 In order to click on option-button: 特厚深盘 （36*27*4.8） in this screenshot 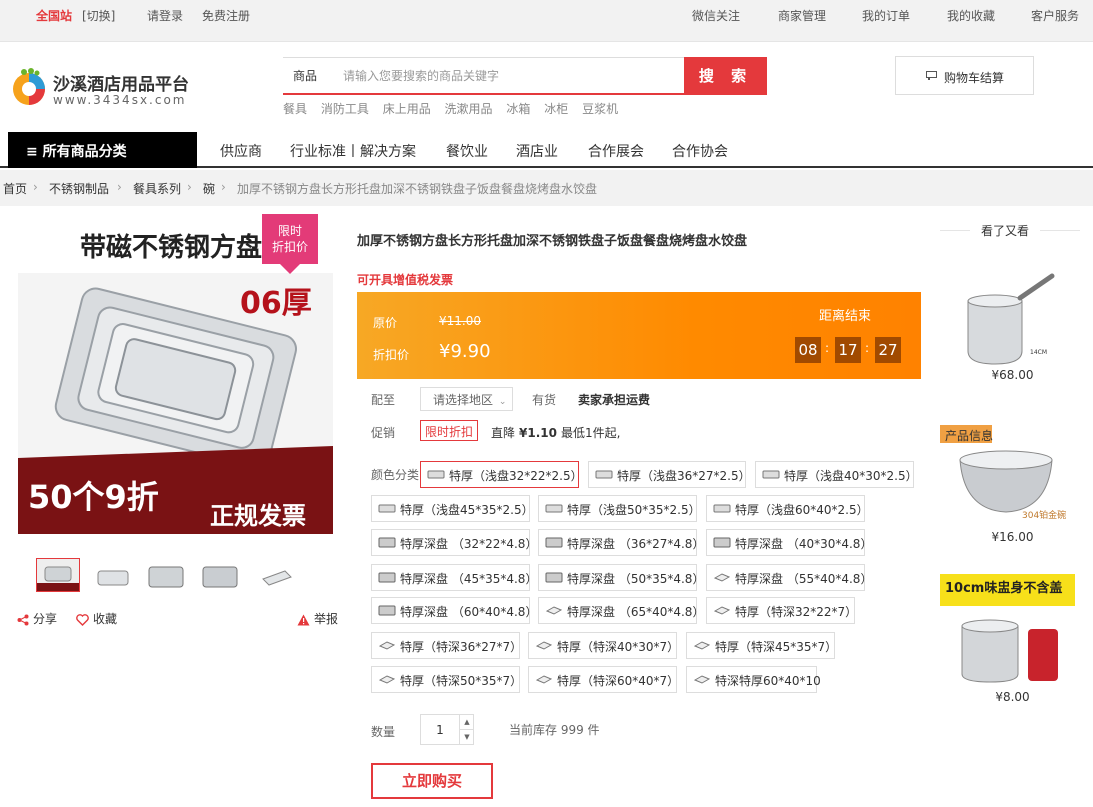, I will do `click(621, 542)`.